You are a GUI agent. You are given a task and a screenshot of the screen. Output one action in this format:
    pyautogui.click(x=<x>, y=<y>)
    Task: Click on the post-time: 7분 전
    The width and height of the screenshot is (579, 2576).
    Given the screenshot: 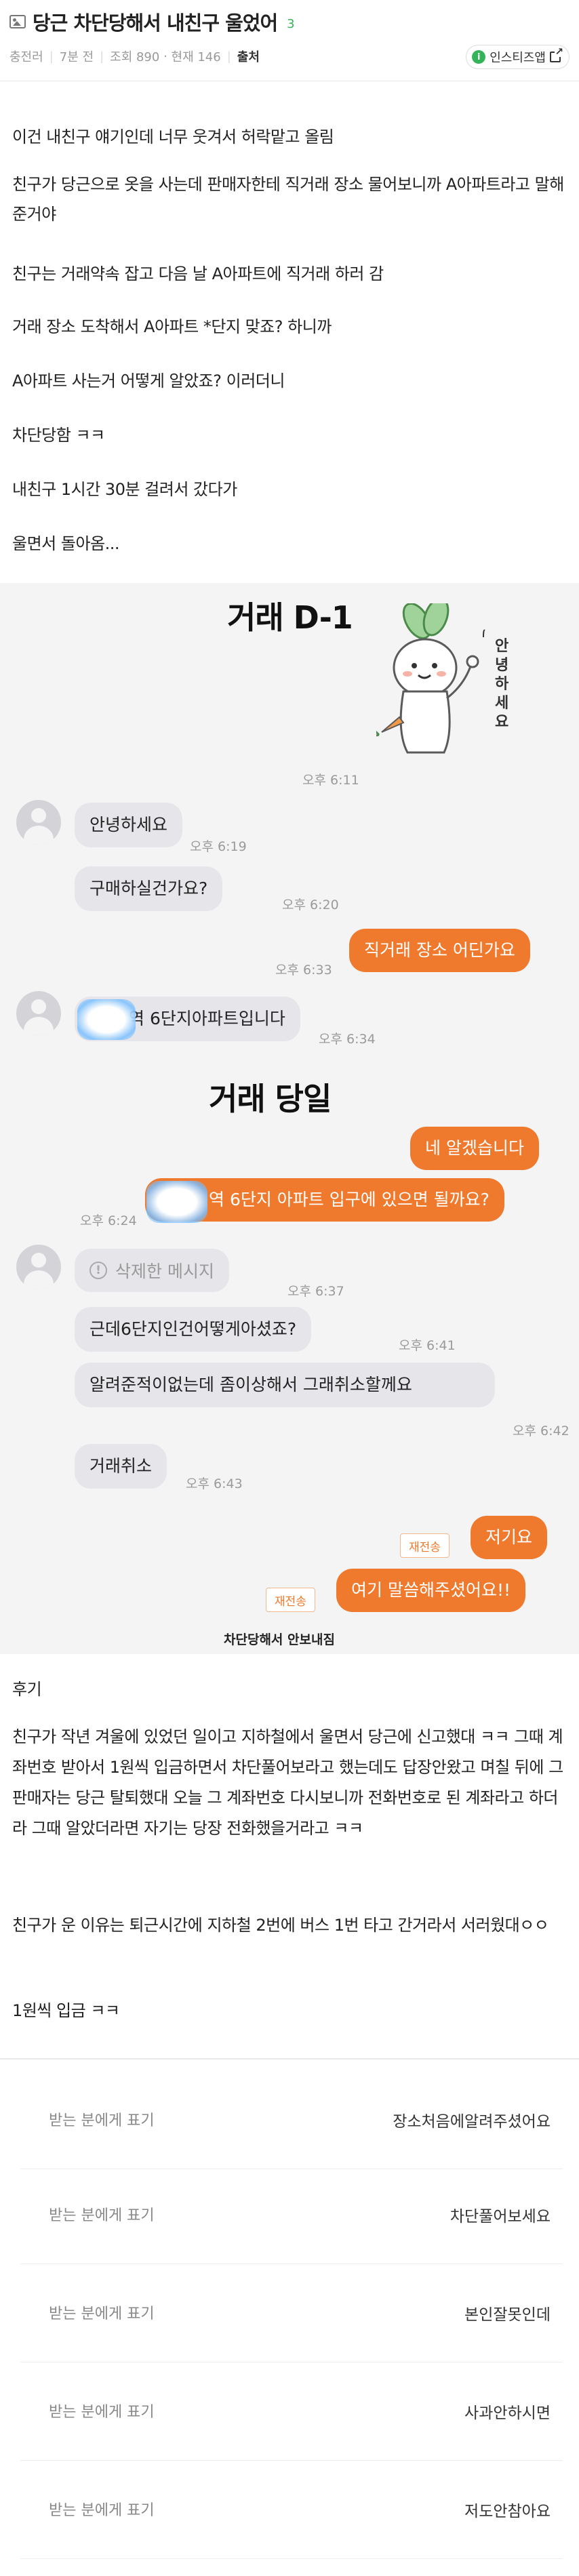 What is the action you would take?
    pyautogui.click(x=76, y=57)
    